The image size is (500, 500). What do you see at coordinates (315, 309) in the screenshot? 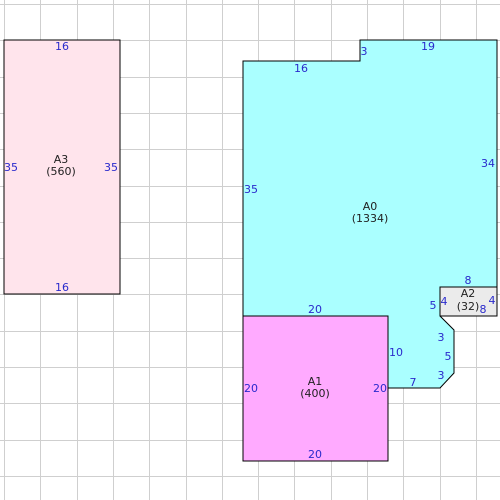
I see `room-a0-dim-bottom: 20` at bounding box center [315, 309].